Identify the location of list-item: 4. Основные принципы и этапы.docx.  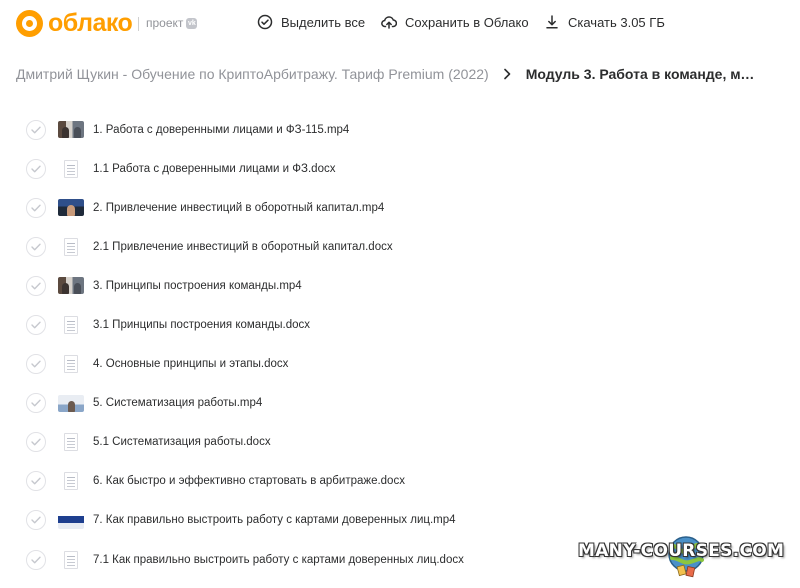
(406, 364).